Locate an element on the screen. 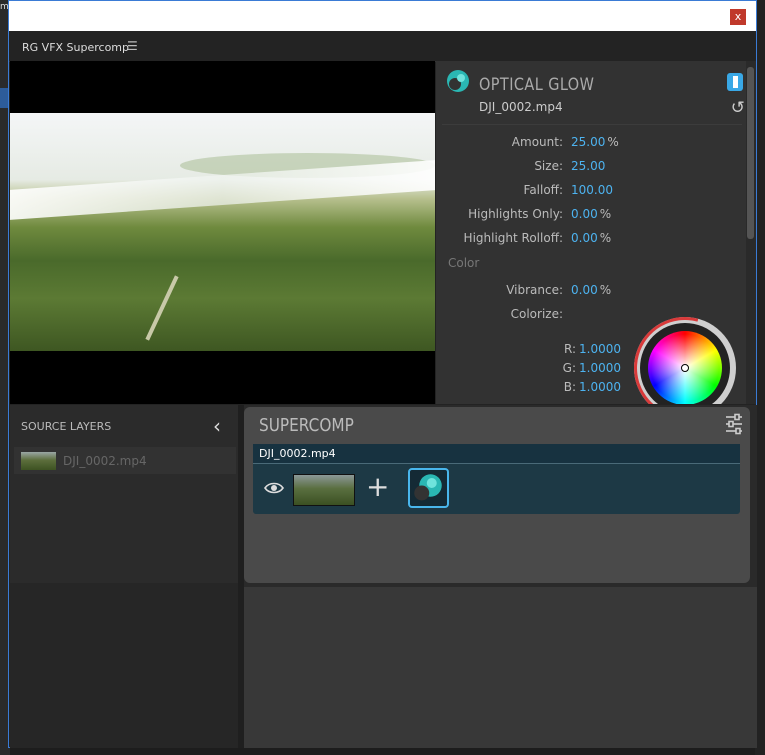 This screenshot has height=755, width=765. param-label: B: is located at coordinates (569, 387).